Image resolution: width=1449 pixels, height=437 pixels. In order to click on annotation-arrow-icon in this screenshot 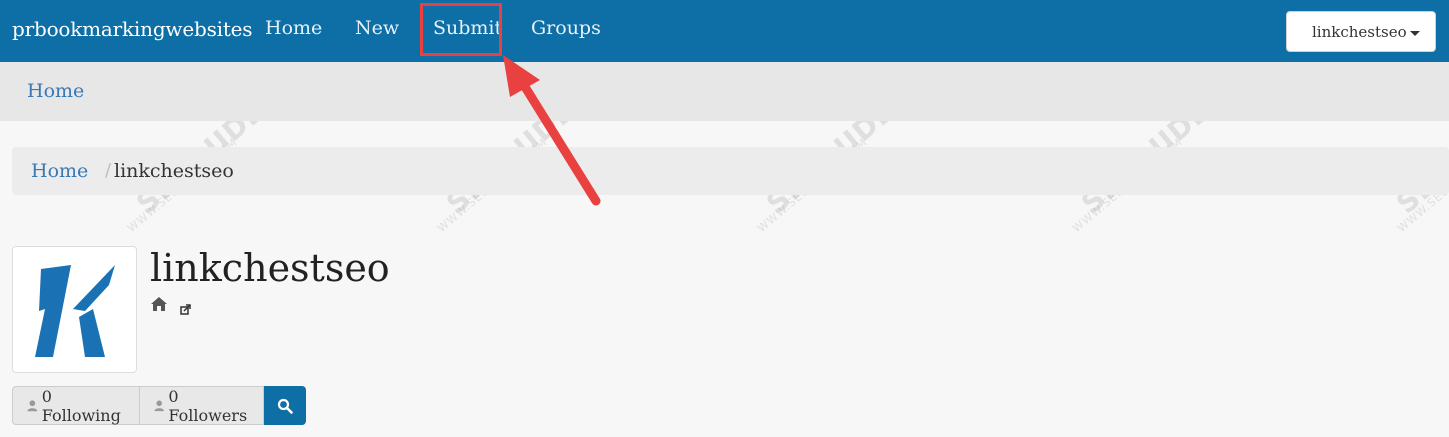, I will do `click(552, 130)`.